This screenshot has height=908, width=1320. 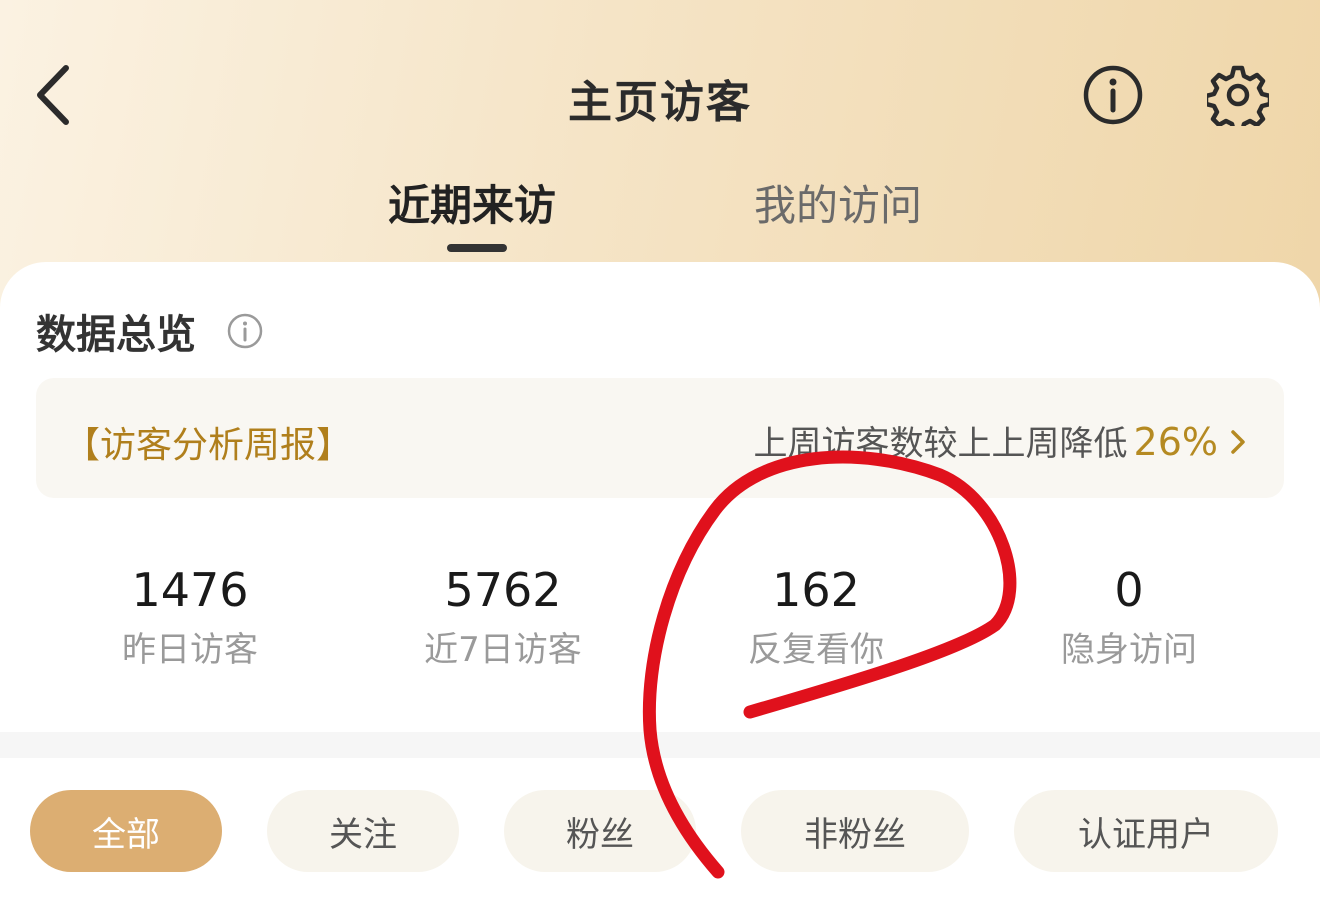 What do you see at coordinates (600, 831) in the screenshot?
I see `filter-chip-fans: 粉丝` at bounding box center [600, 831].